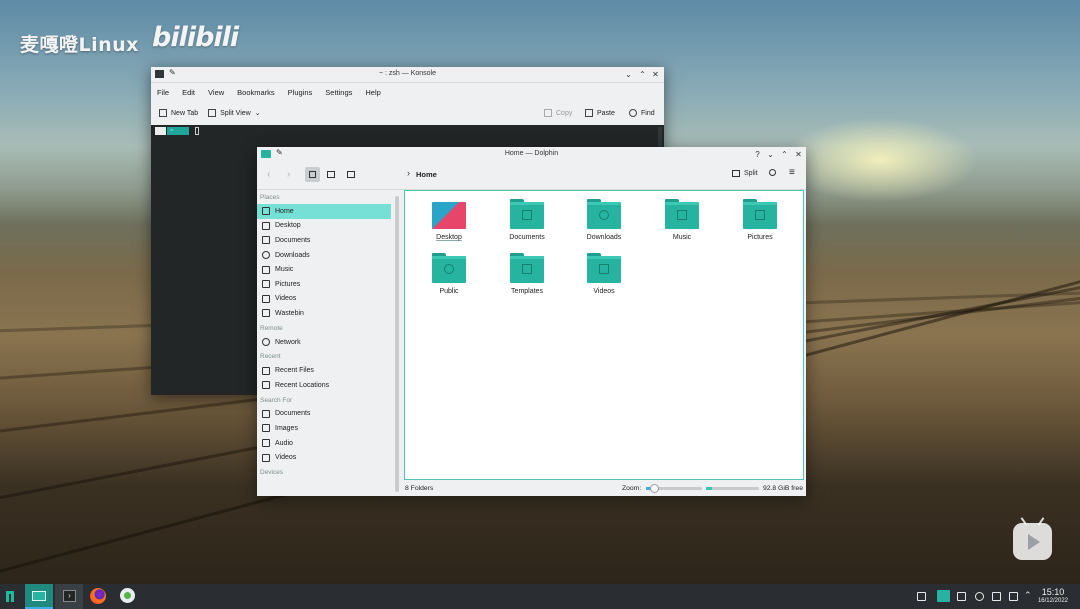 Image resolution: width=1080 pixels, height=609 pixels. Describe the element at coordinates (288, 342) in the screenshot. I see `sidebar-item-label: Network` at that location.